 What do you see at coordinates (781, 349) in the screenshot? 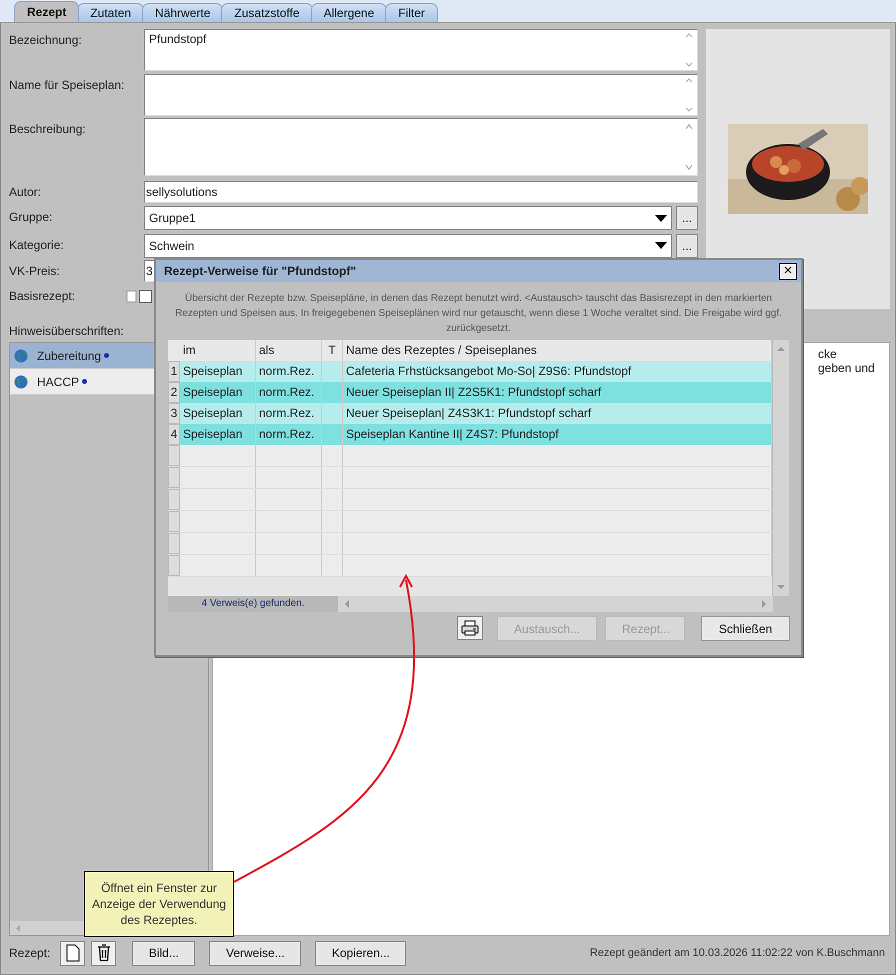
I see `scroll-up-icon` at bounding box center [781, 349].